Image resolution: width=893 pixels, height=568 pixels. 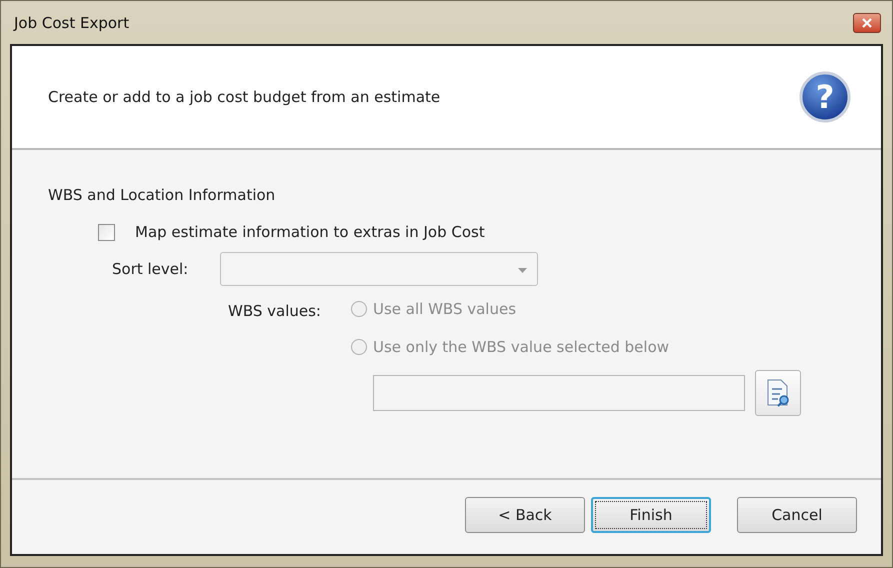 I want to click on checkbox, so click(x=106, y=232).